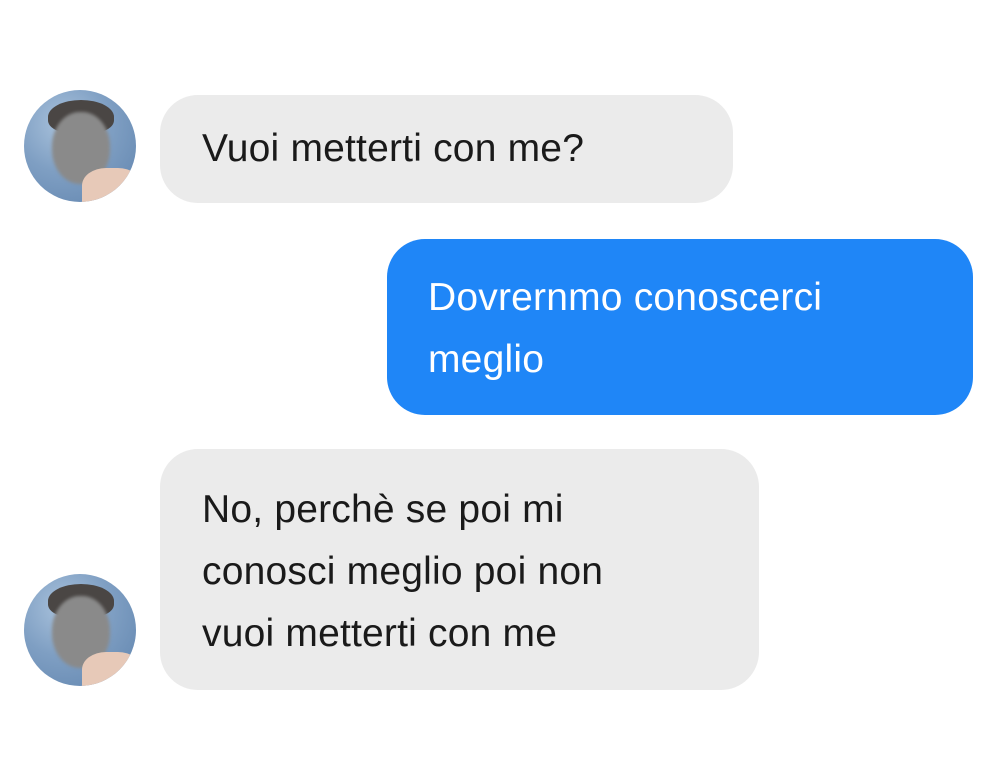 The image size is (1000, 773). I want to click on received-message-bubble: Vuoi metterti con me?, so click(446, 149).